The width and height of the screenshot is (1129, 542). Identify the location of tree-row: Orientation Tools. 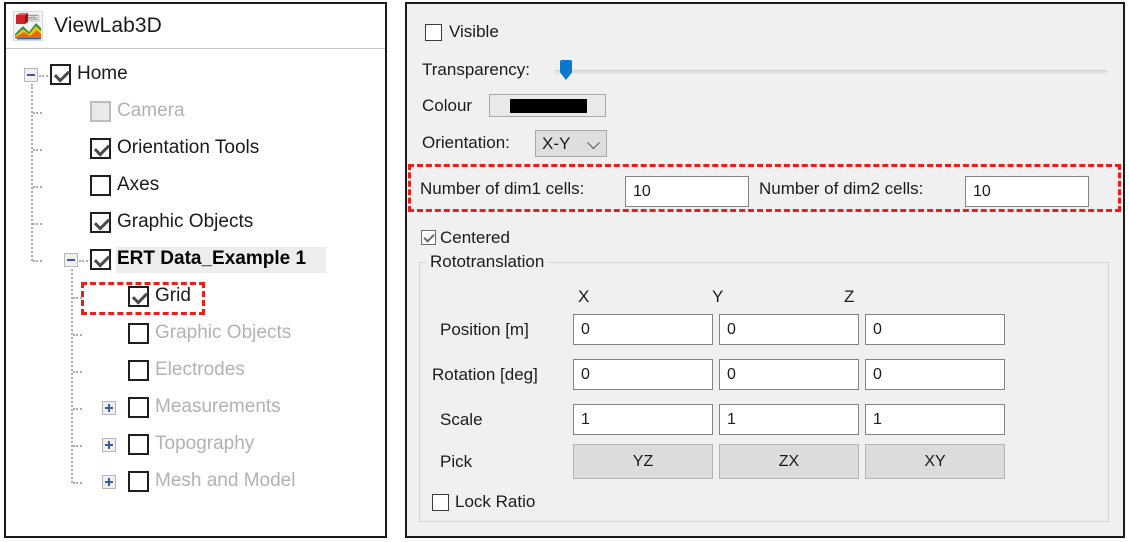
(195, 149).